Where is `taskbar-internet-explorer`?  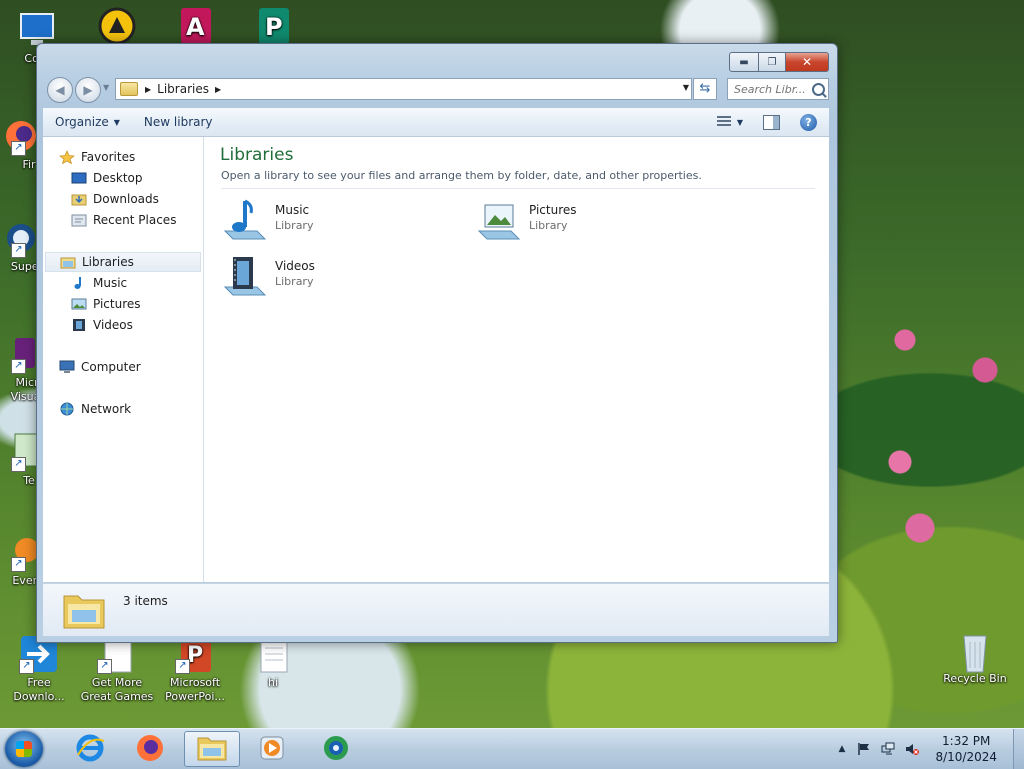 taskbar-internet-explorer is located at coordinates (90, 749).